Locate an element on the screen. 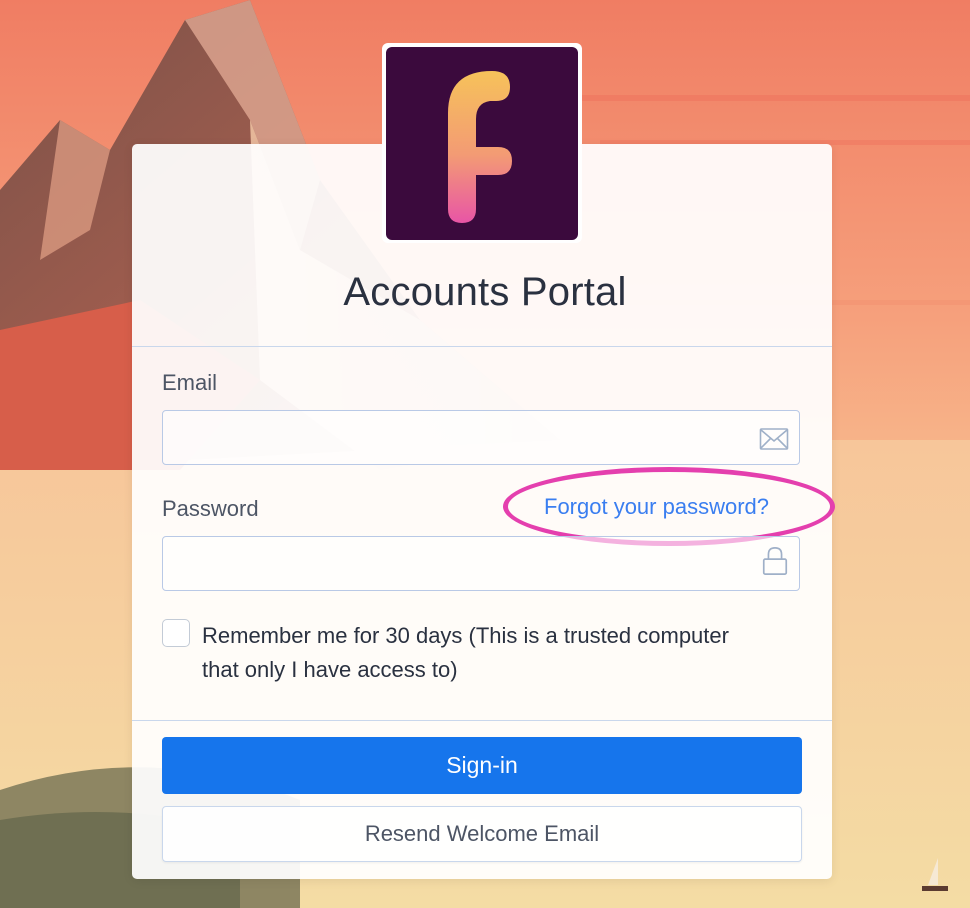 Image resolution: width=970 pixels, height=908 pixels. logo-tile is located at coordinates (482, 143).